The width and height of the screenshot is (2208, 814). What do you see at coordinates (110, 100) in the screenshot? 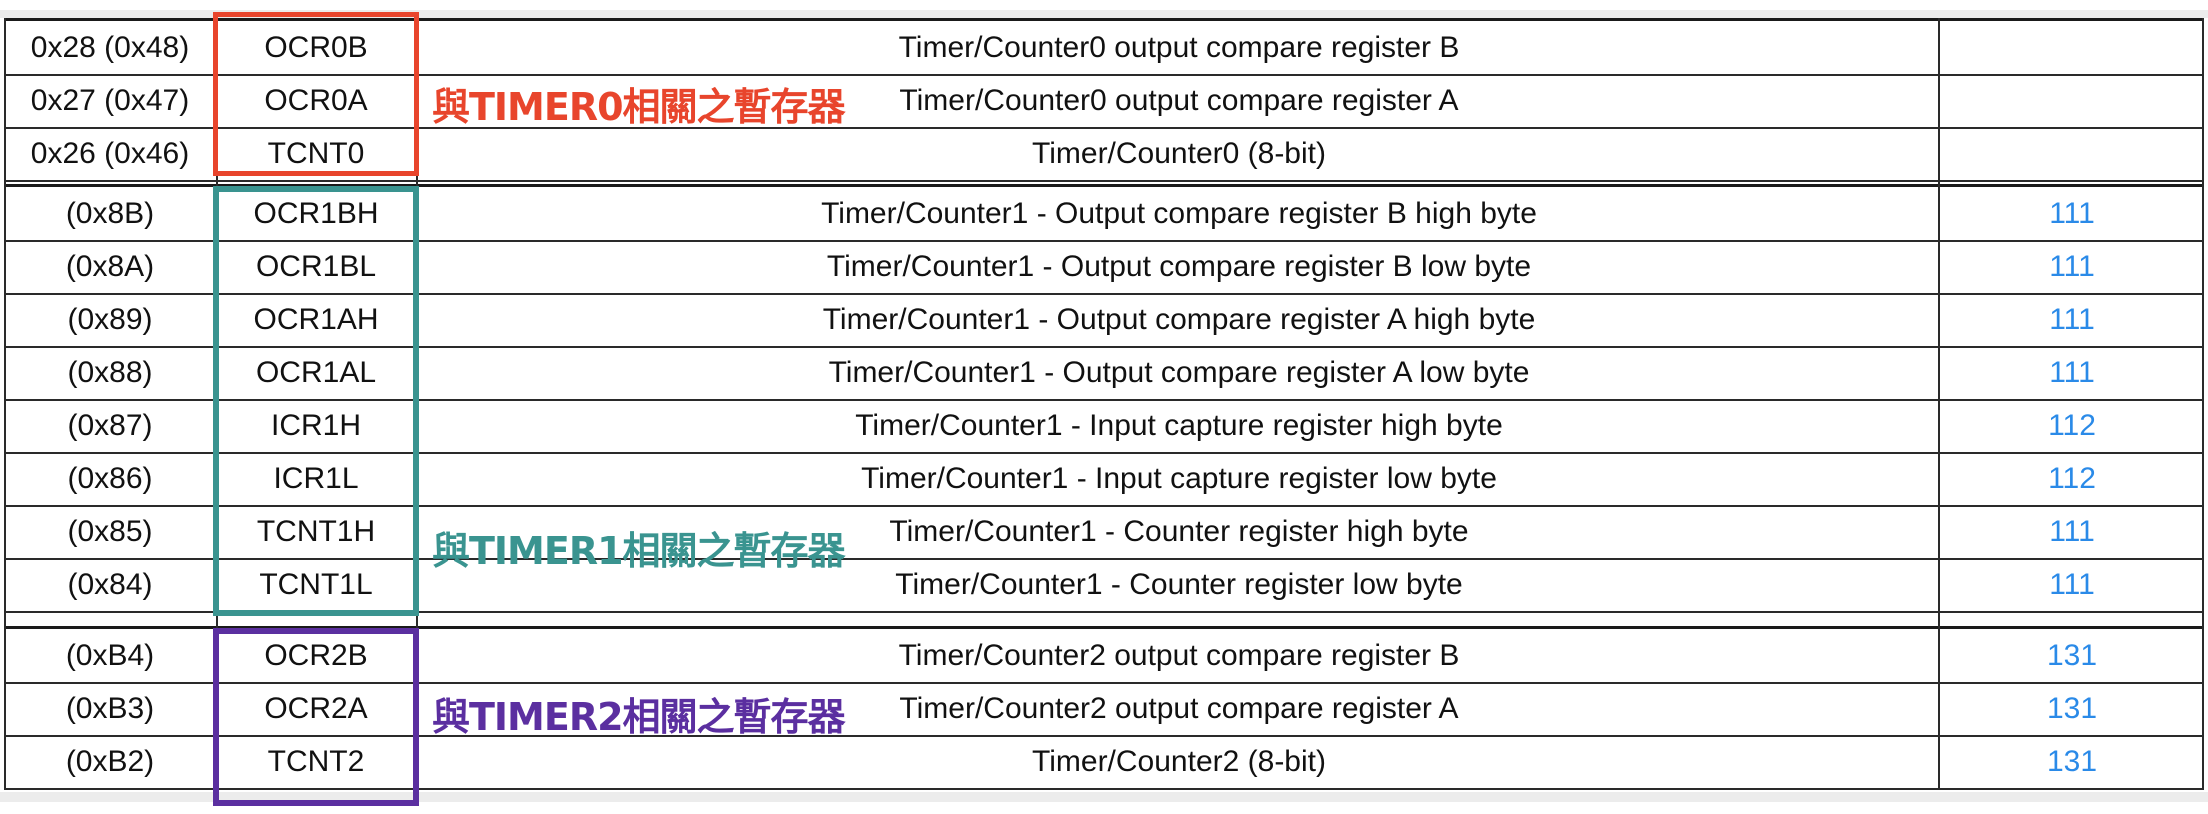
I see `register-address: 0x27 (0x47)` at bounding box center [110, 100].